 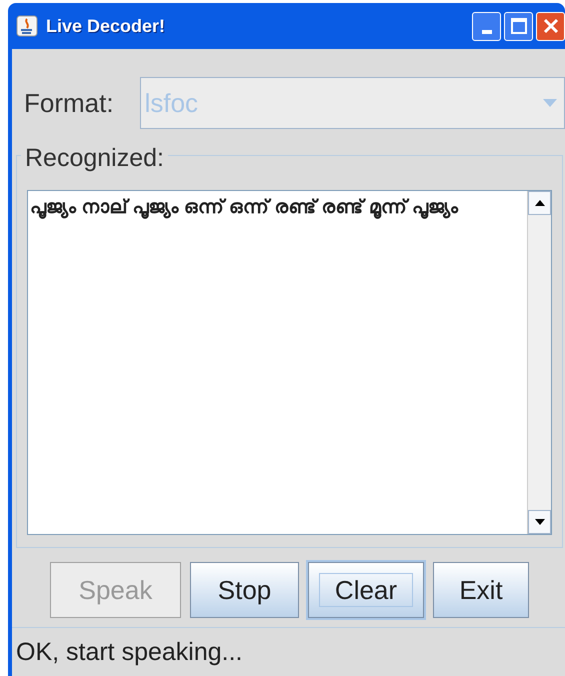 I want to click on close-icon, so click(x=550, y=26).